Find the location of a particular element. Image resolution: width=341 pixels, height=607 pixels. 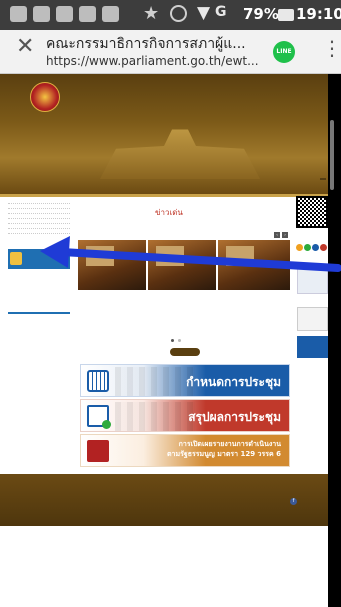

sidebar-banner is located at coordinates (39, 259).